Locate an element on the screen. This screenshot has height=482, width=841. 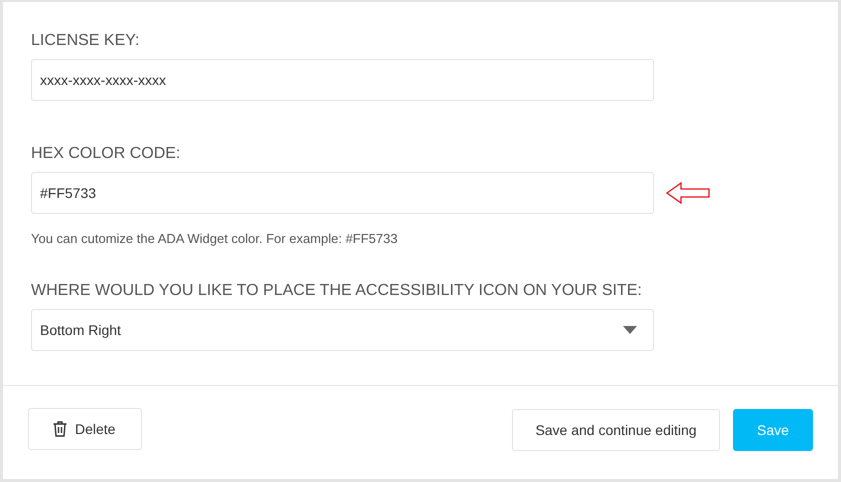
help-text: You can cutomize the ADA Widget color. For example: #FF5733 is located at coordinates (215, 238).